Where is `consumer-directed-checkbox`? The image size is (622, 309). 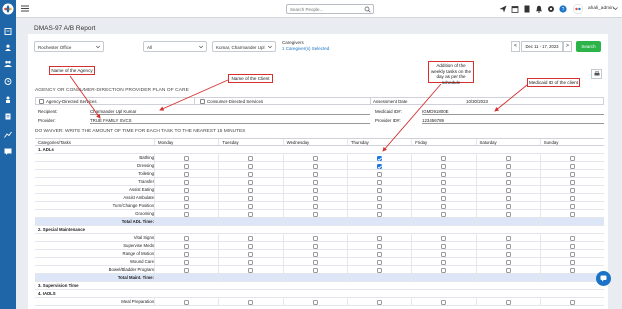
consumer-directed-checkbox is located at coordinates (202, 101).